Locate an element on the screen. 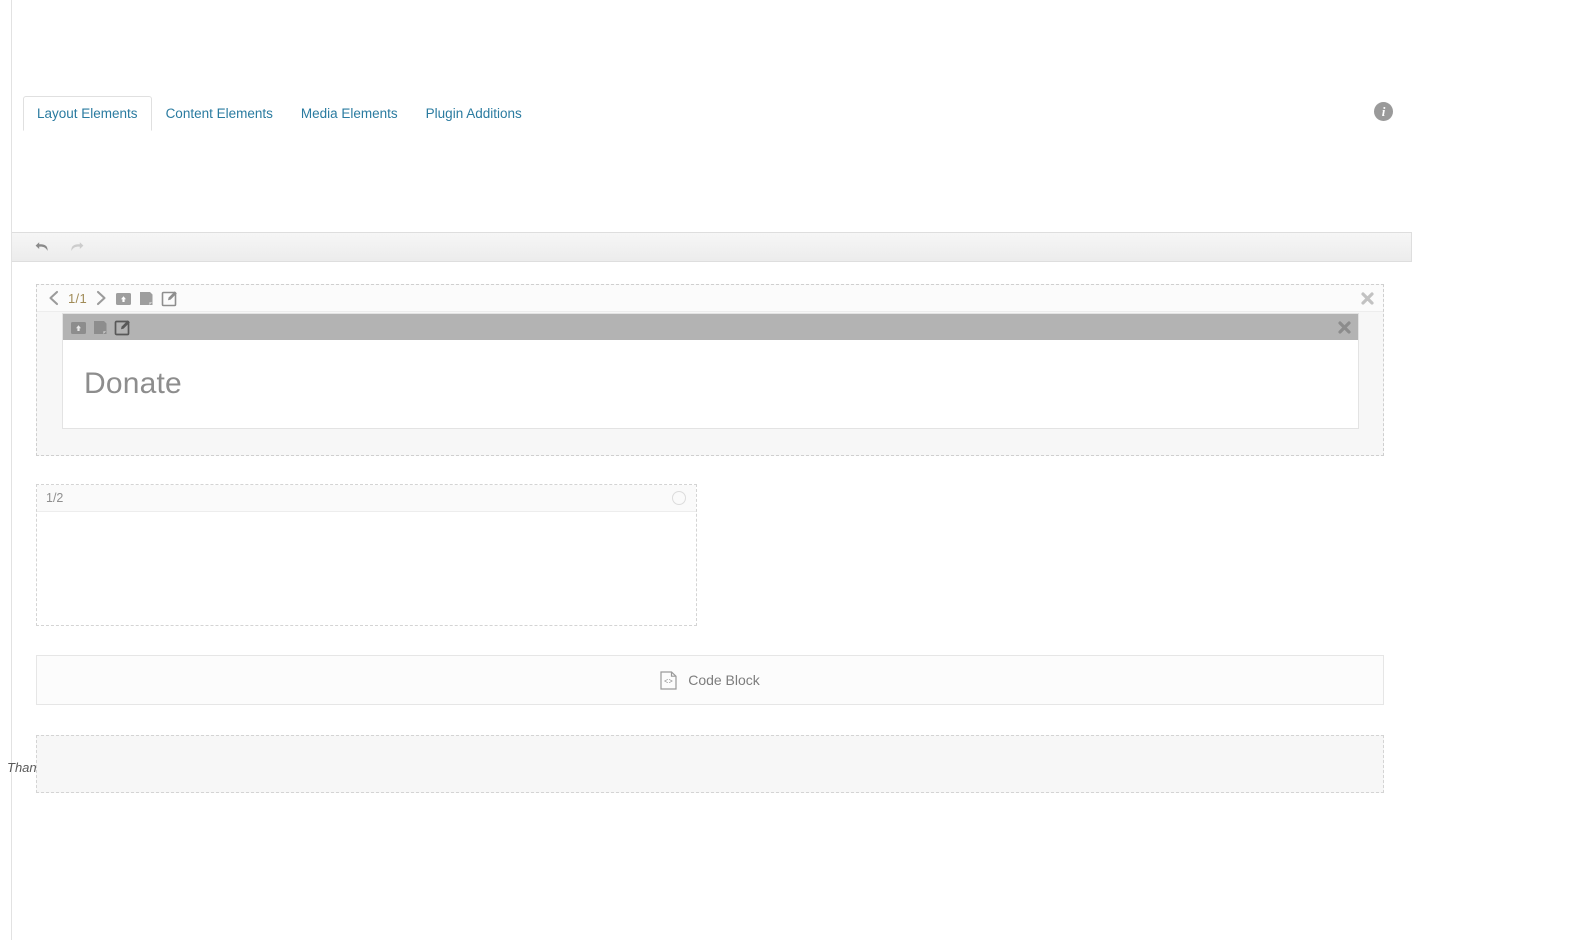 This screenshot has height=940, width=1570. move-element-icon is located at coordinates (78, 327).